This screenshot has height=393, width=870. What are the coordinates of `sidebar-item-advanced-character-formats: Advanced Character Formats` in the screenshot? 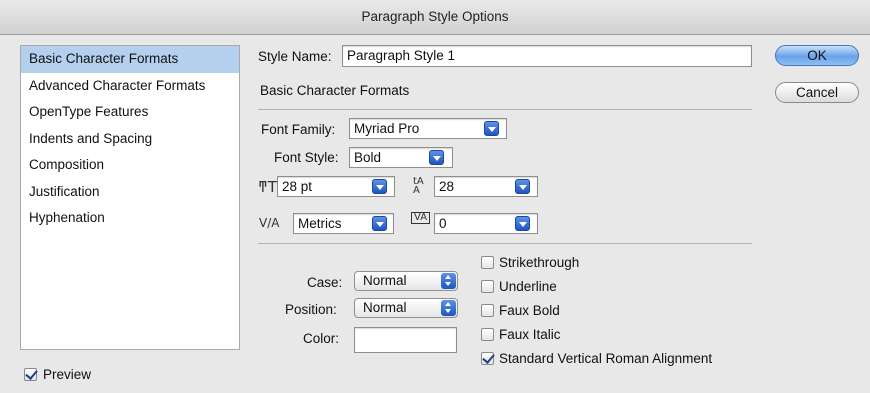 It's located at (130, 86).